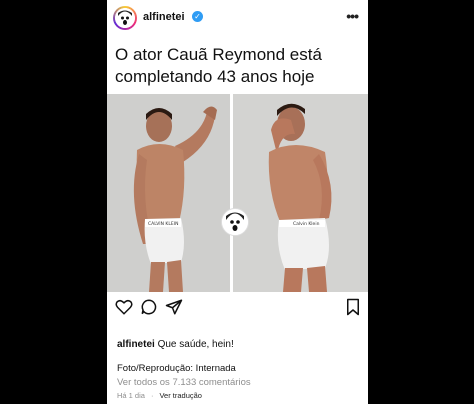 The width and height of the screenshot is (474, 404). What do you see at coordinates (184, 382) in the screenshot?
I see `view-comments-link: Ver todos os 7.133 comentários` at bounding box center [184, 382].